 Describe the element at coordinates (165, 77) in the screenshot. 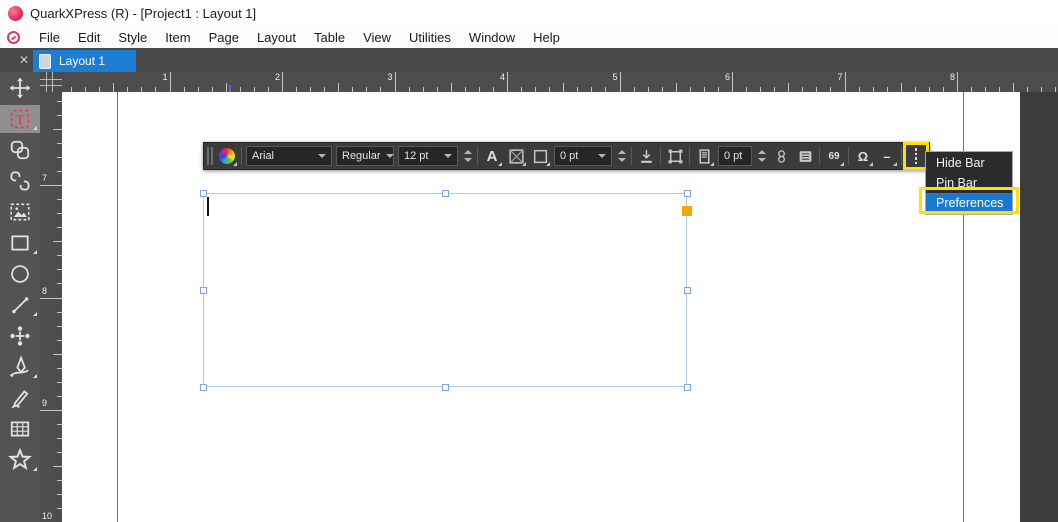

I see `ruler-number: 1` at that location.